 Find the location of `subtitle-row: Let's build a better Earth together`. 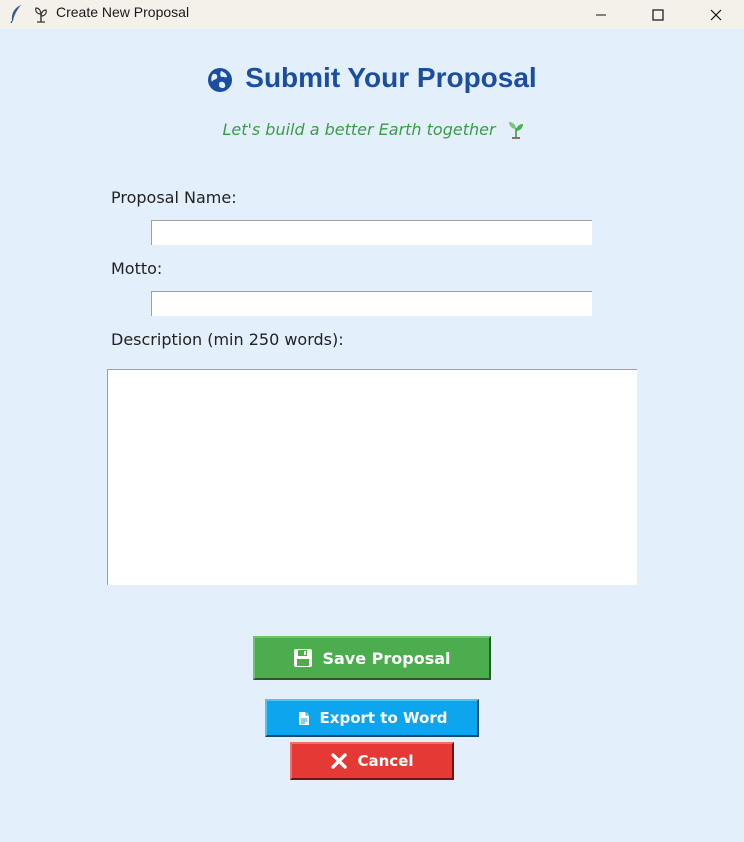

subtitle-row: Let's build a better Earth together is located at coordinates (372, 129).